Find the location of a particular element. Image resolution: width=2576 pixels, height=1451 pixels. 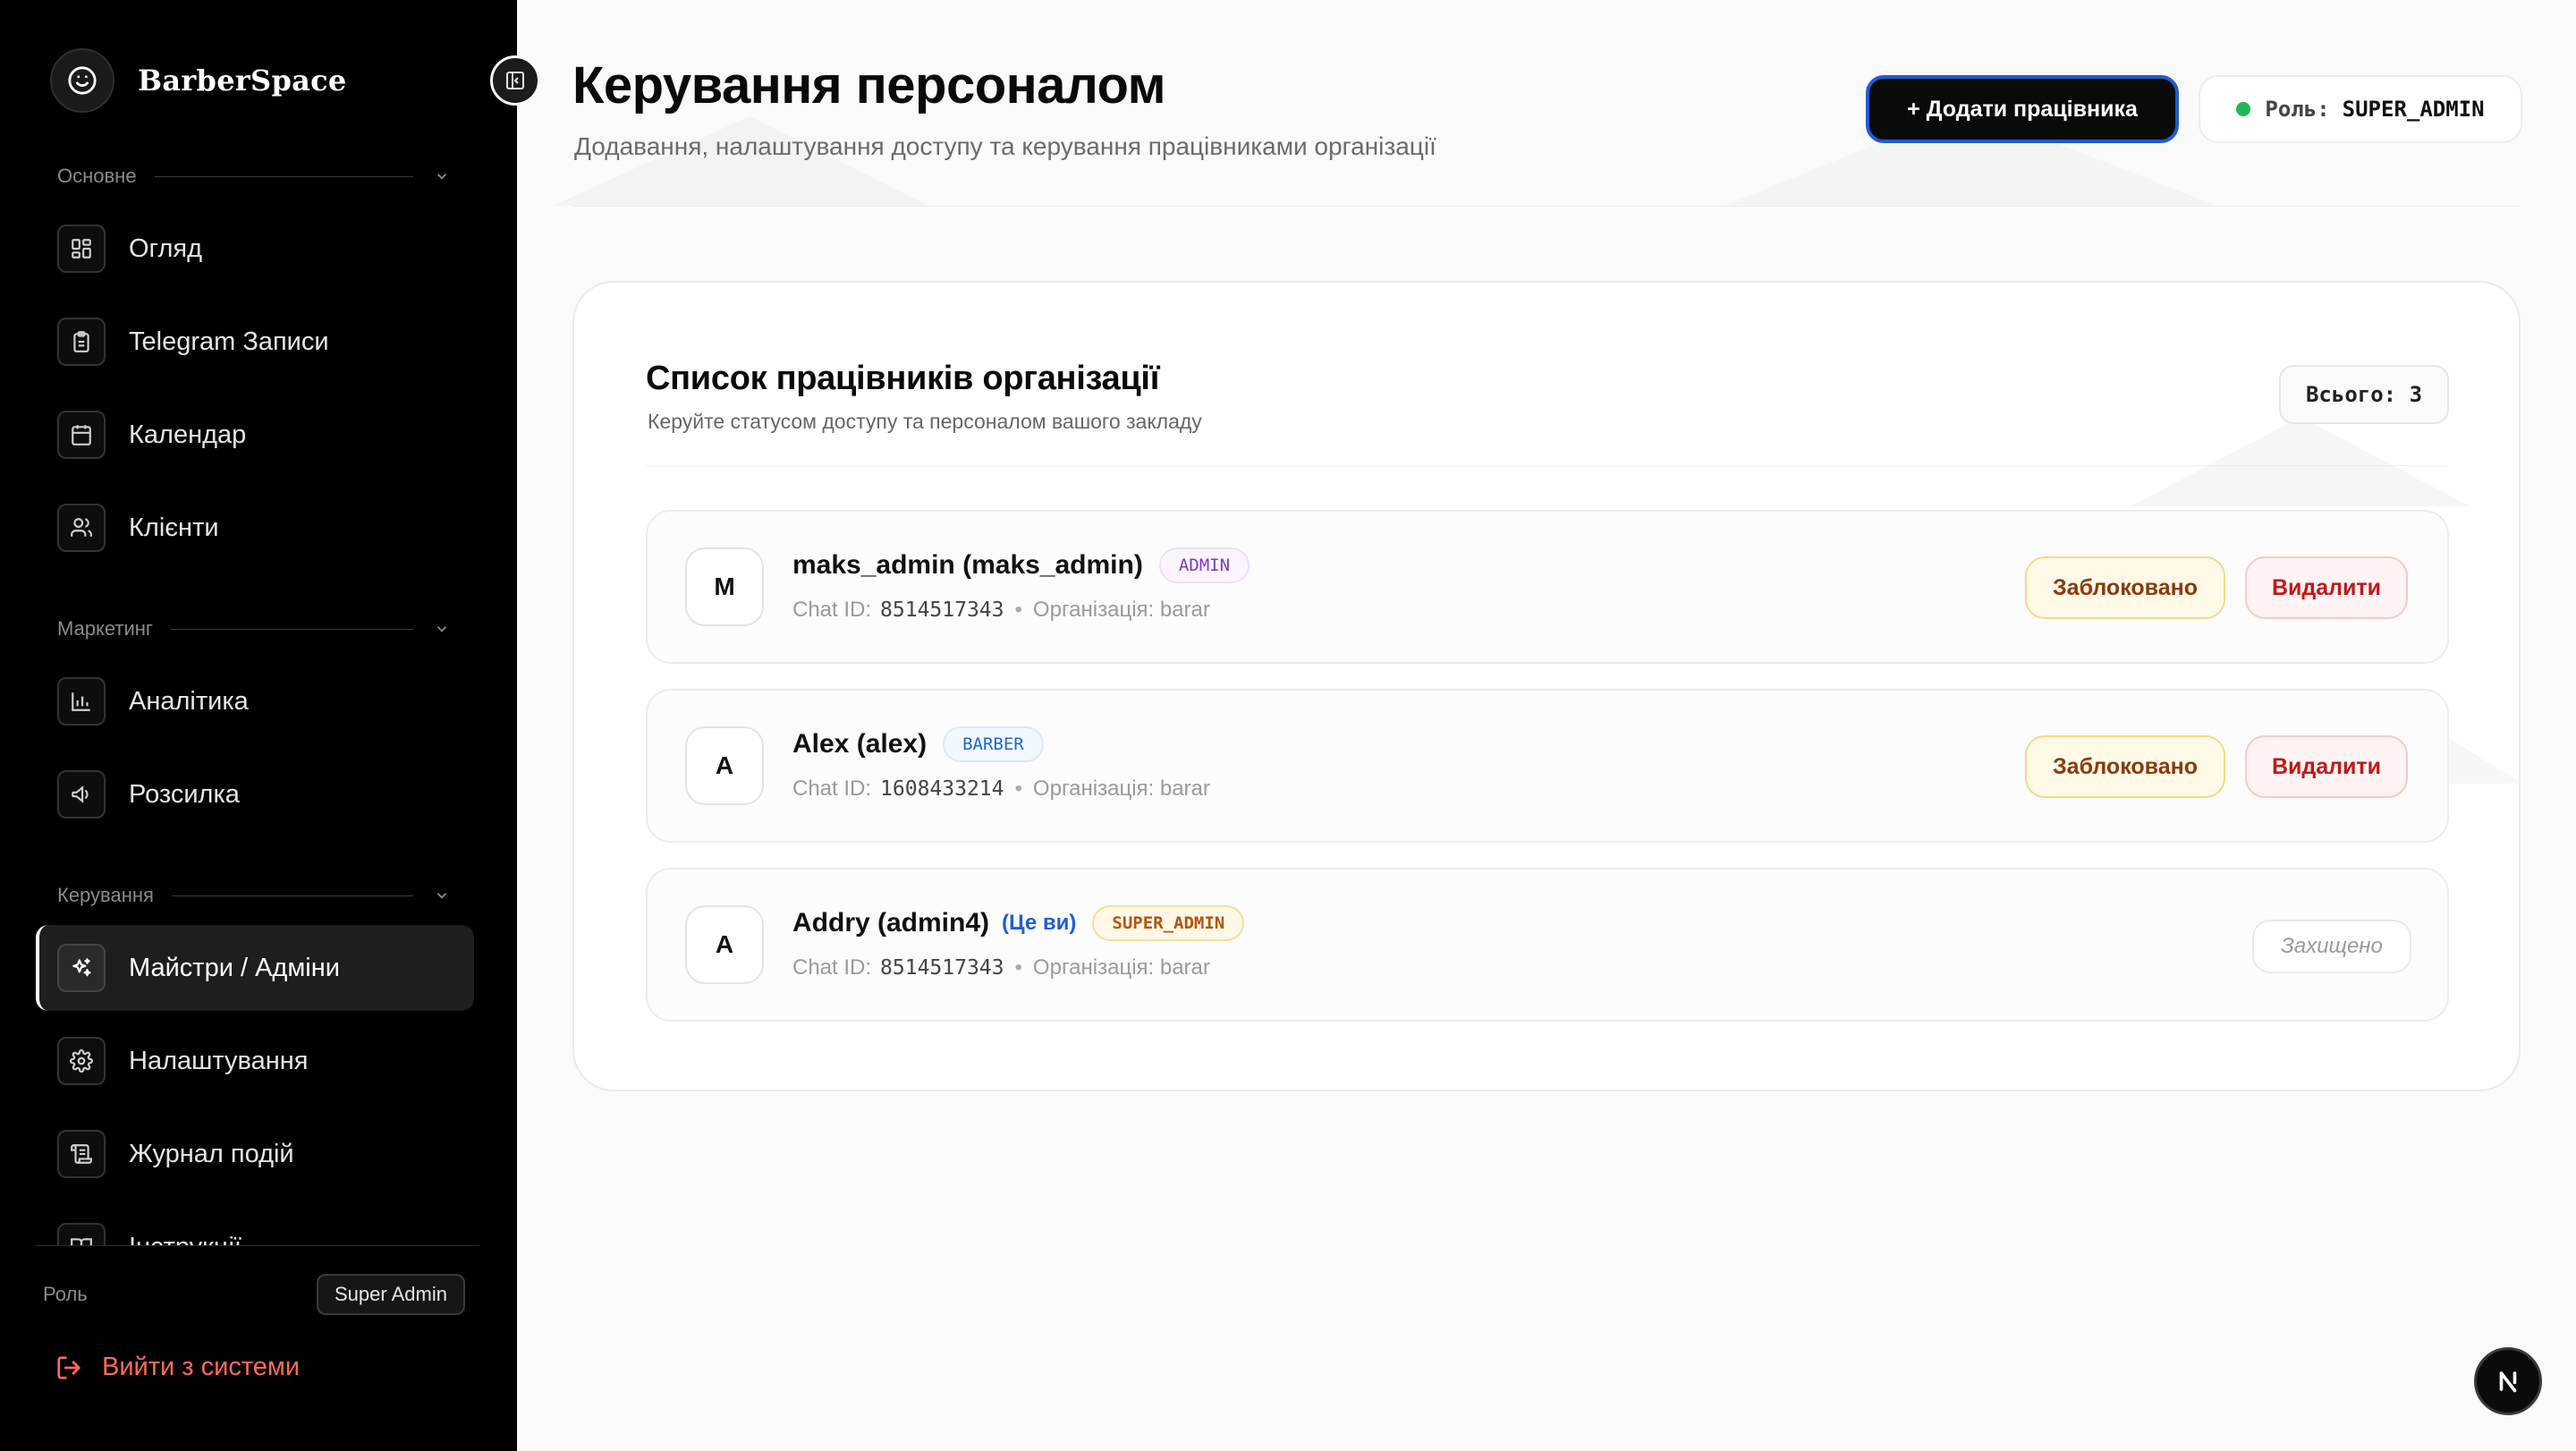

megaphone-icon is located at coordinates (81, 795).